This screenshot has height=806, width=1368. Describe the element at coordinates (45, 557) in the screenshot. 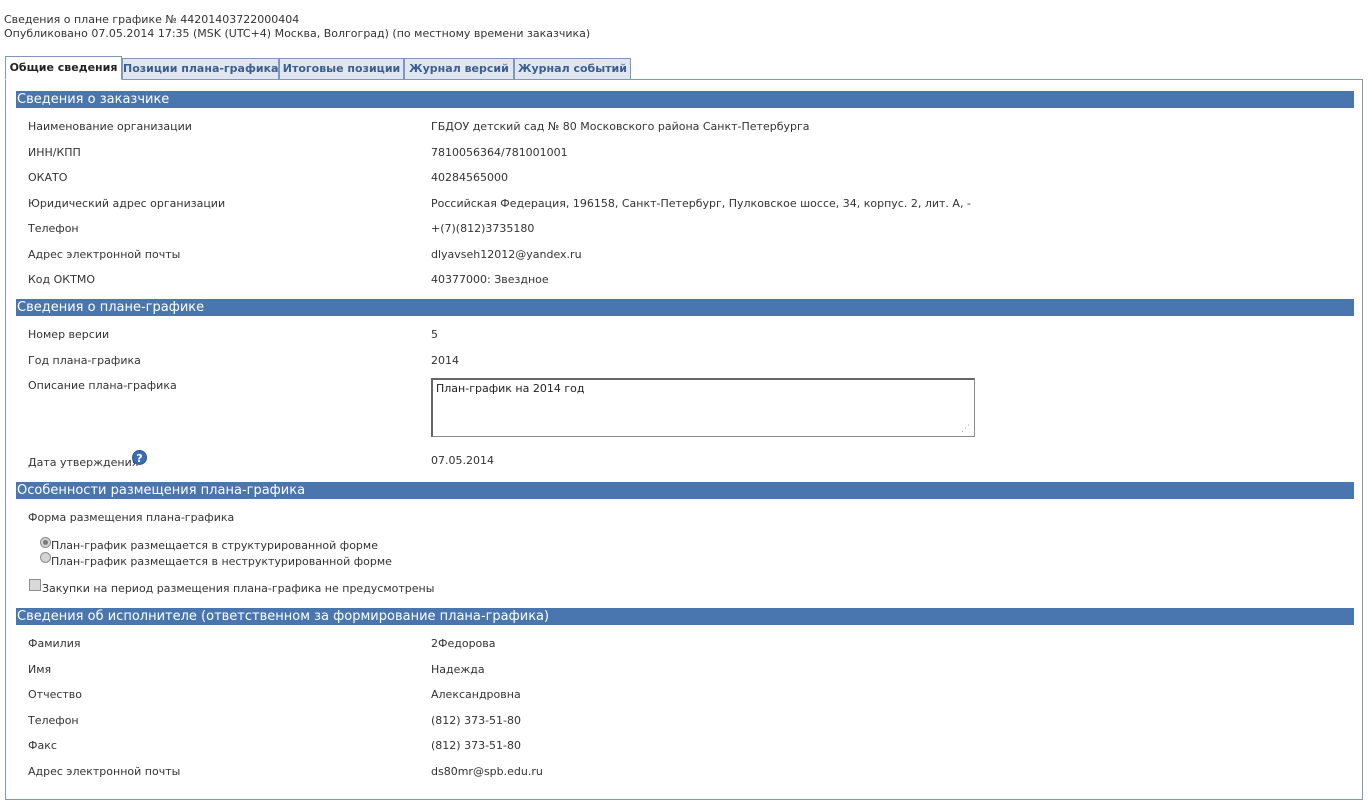

I see `radio-unstructured` at that location.